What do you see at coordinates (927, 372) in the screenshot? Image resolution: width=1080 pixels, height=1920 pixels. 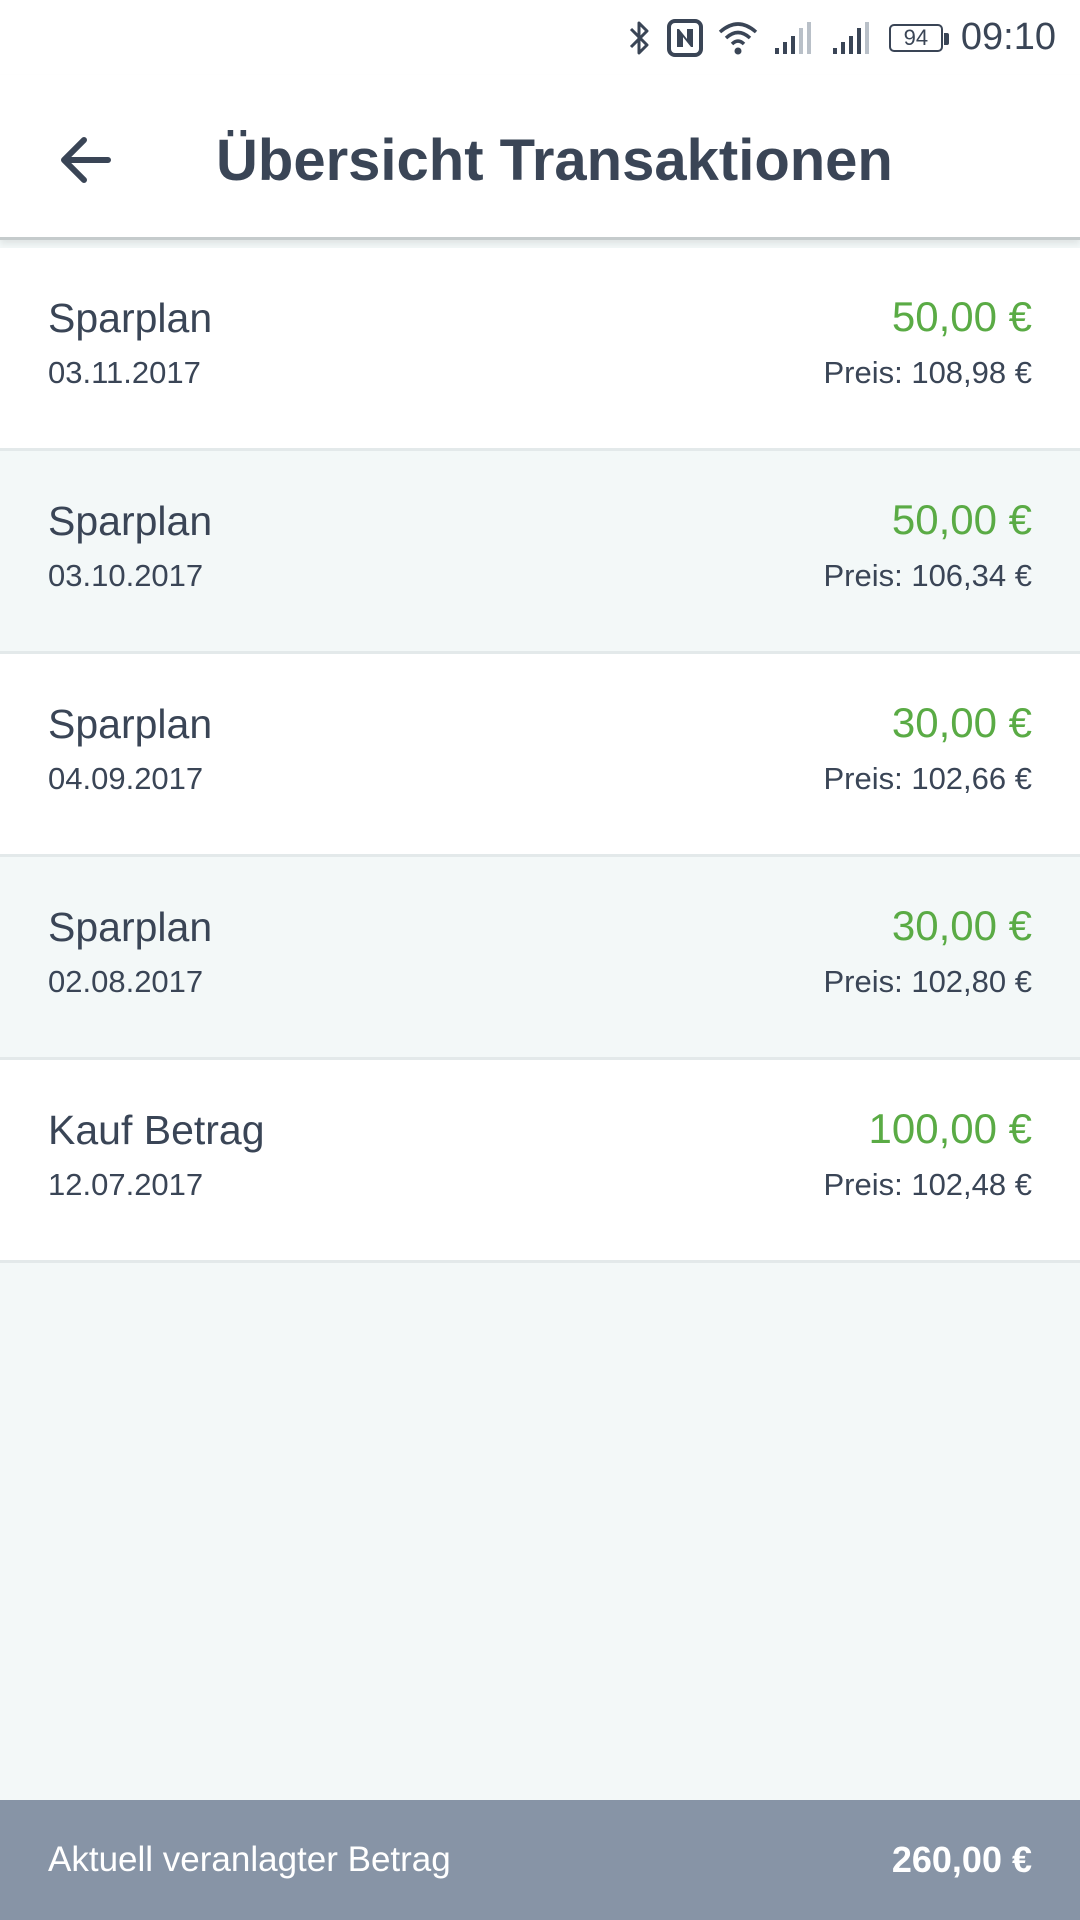 I see `transaction-price: Preis: 108,98 €` at bounding box center [927, 372].